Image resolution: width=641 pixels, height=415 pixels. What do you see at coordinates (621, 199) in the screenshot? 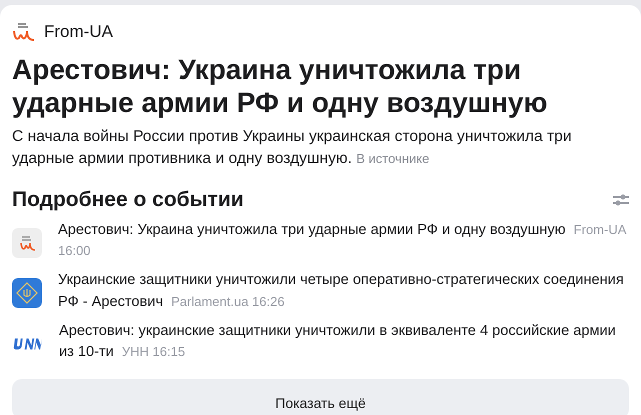
I see `settings-icon` at bounding box center [621, 199].